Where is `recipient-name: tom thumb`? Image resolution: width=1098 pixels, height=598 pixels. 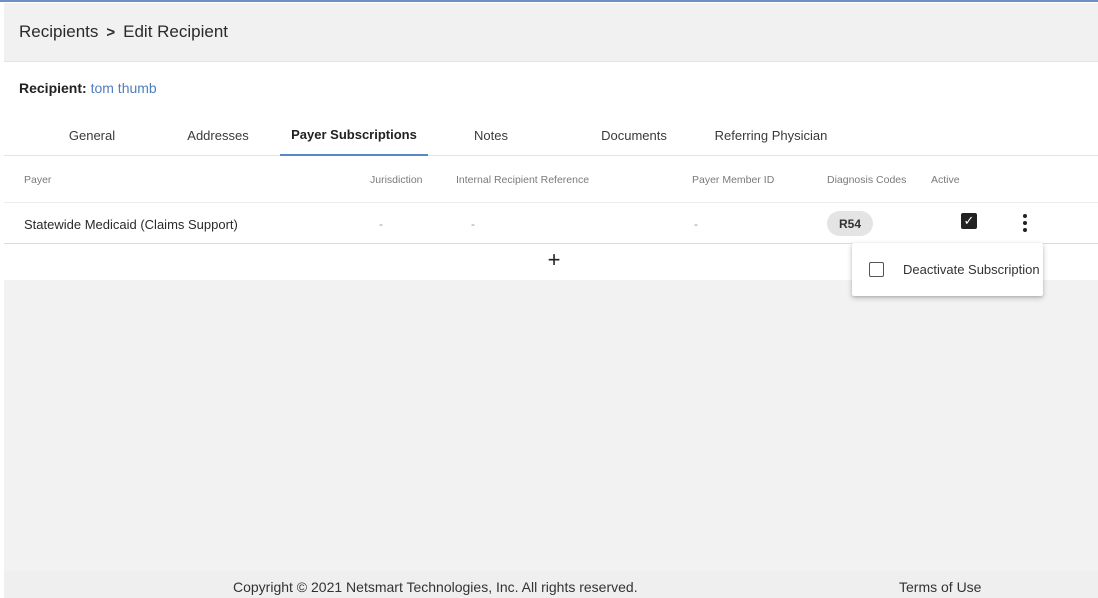 recipient-name: tom thumb is located at coordinates (123, 88).